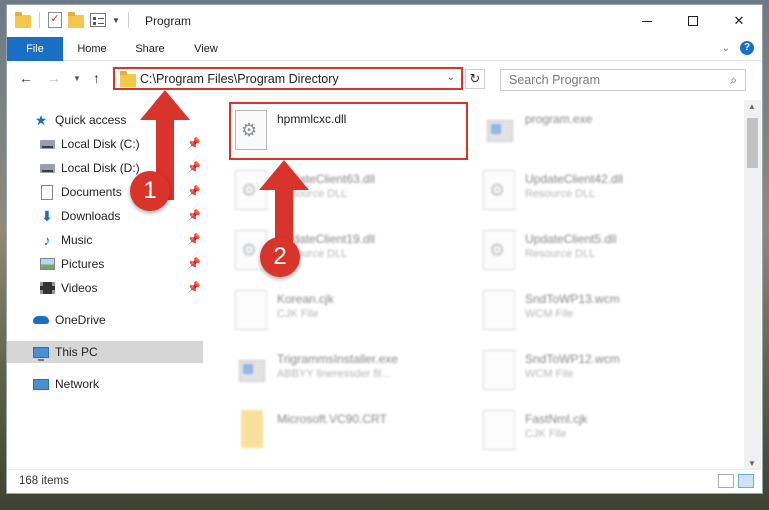 This screenshot has width=769, height=510. I want to click on sidebar-item-music: ♪ Music 📌, so click(105, 240).